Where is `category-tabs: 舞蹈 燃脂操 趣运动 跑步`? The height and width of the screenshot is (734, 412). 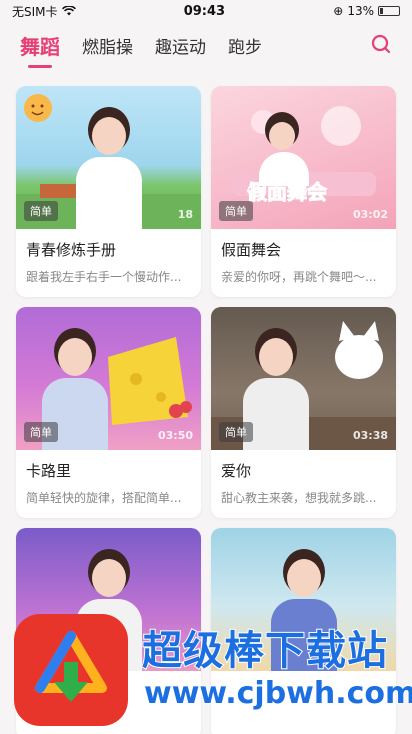
category-tabs: 舞蹈 燃脂操 趣运动 跑步 is located at coordinates (206, 45).